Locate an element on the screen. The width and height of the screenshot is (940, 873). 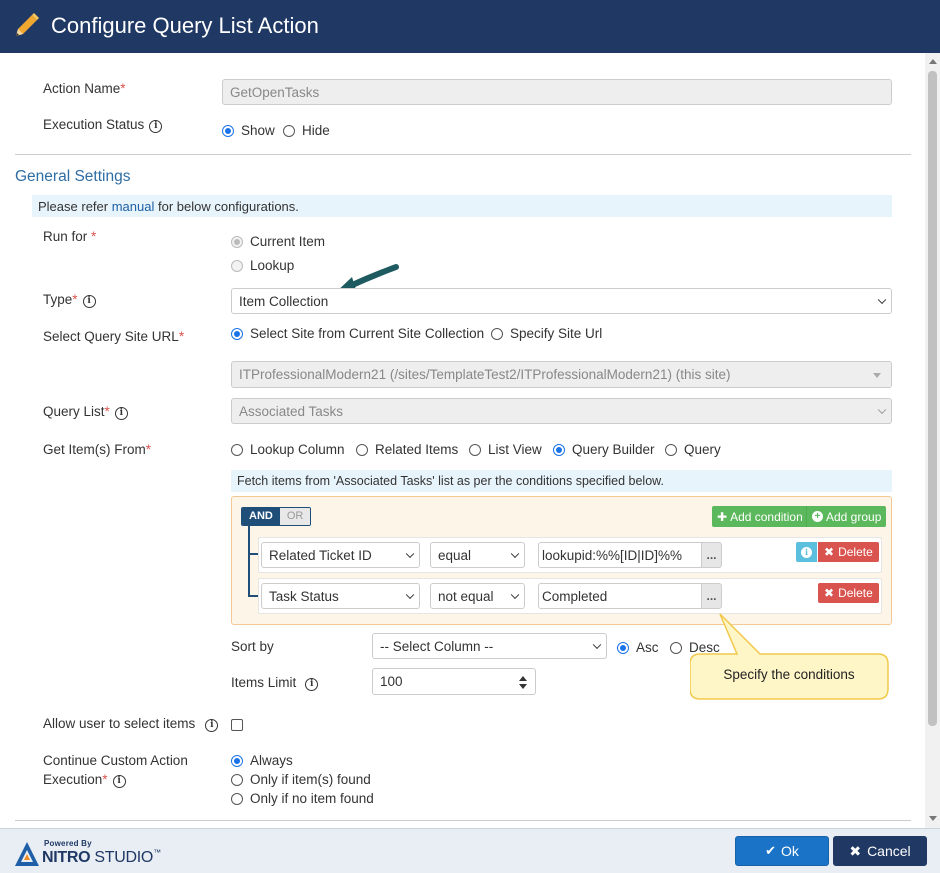
vertical-scrollbar is located at coordinates (932, 440).